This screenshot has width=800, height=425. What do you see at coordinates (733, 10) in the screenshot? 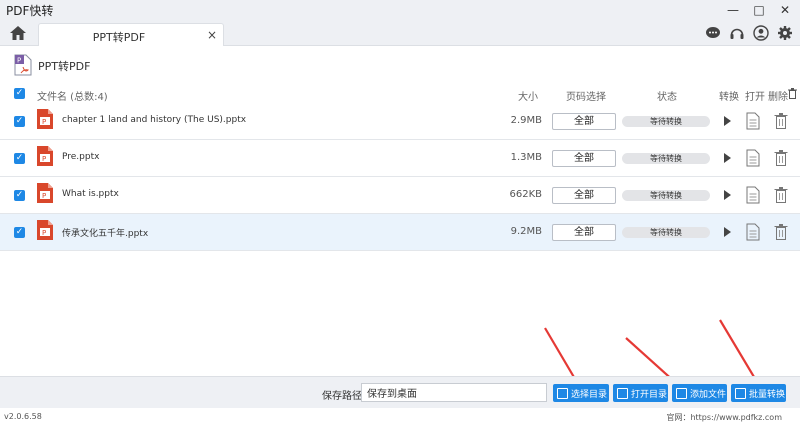
I see `minimize-icon: —` at bounding box center [733, 10].